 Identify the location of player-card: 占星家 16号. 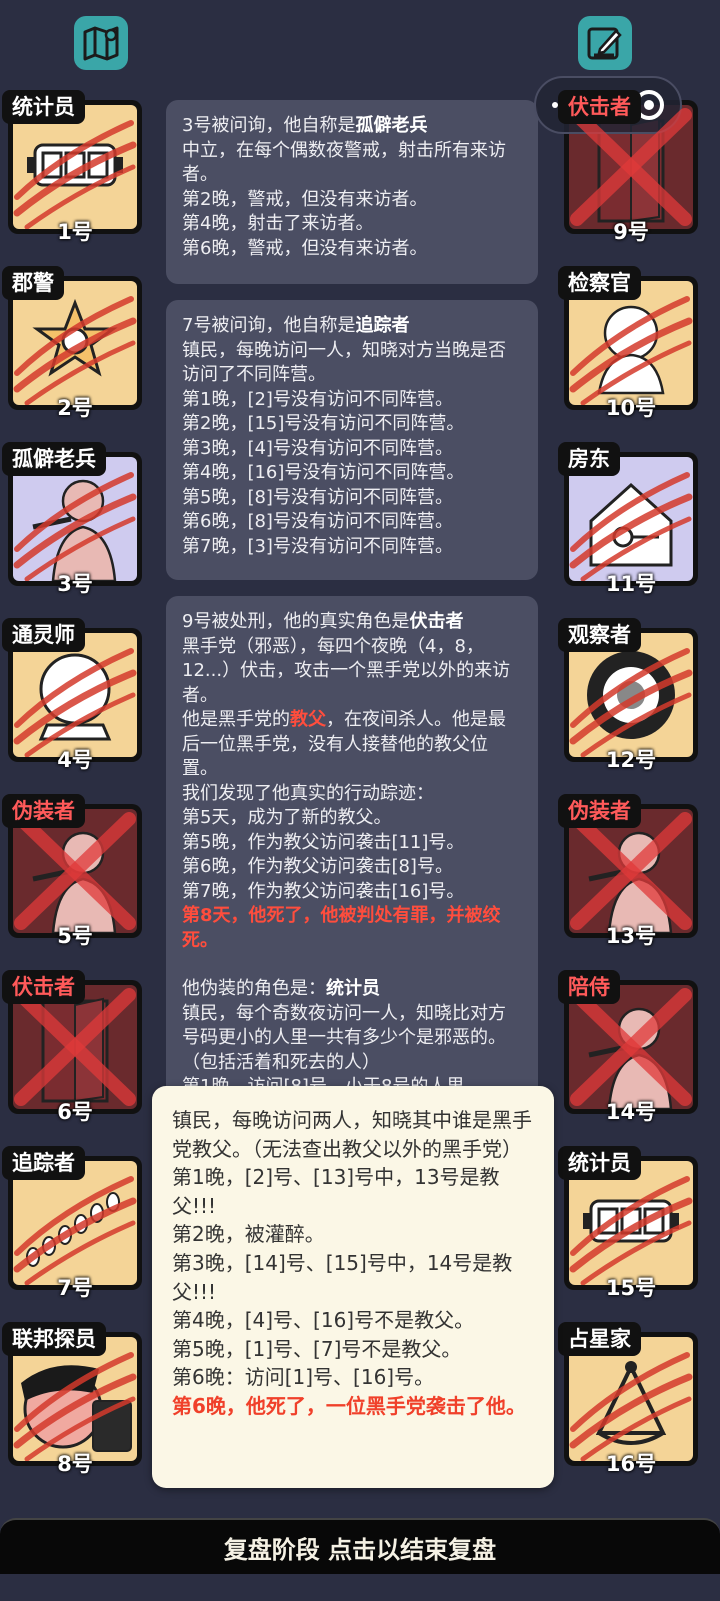
(631, 1402).